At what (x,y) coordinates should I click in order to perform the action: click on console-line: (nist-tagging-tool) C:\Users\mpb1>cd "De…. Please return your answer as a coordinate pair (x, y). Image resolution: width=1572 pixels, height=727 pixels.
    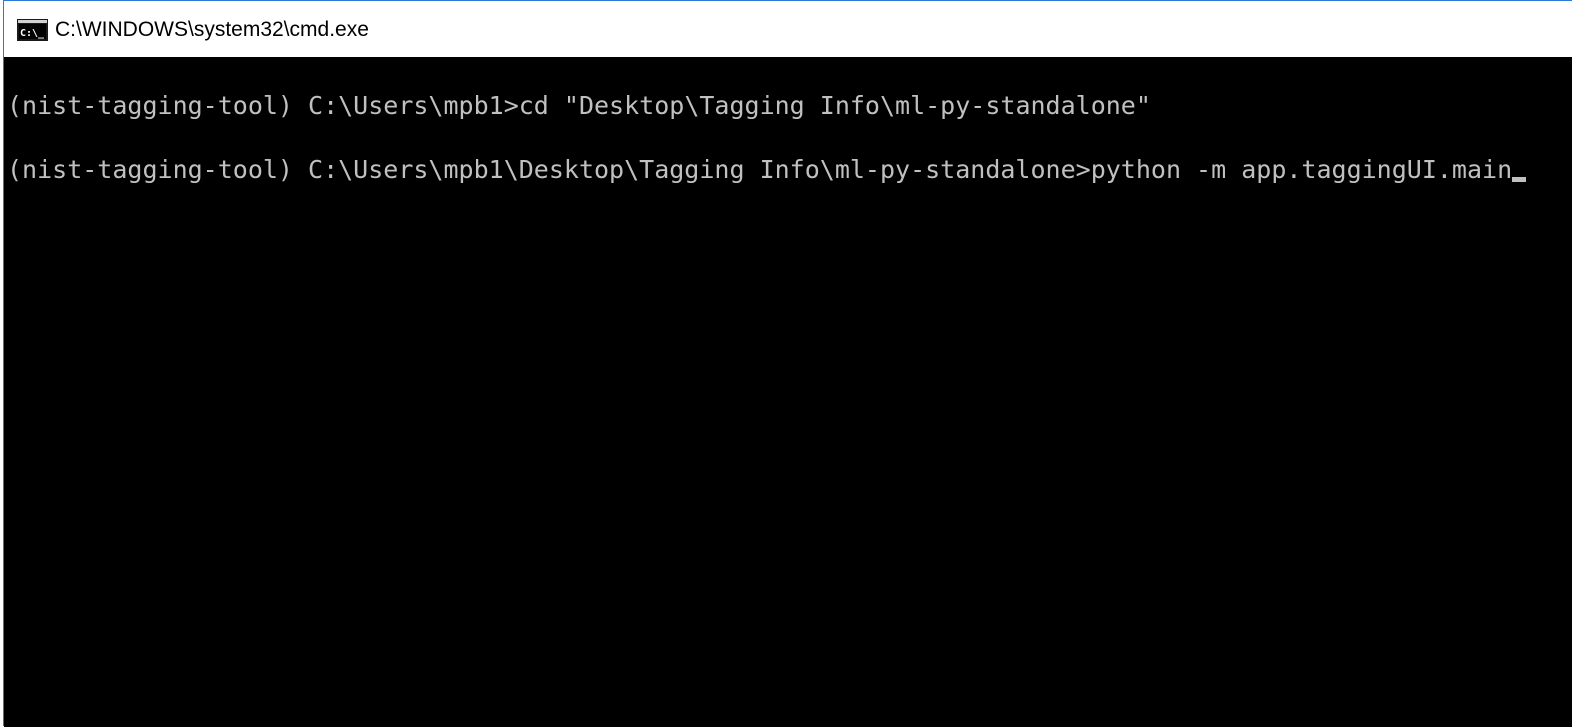
    Looking at the image, I should click on (579, 106).